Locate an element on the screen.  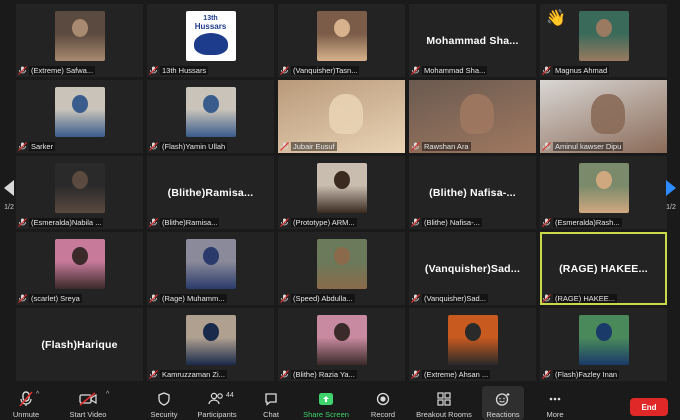
share-screen-button: Share Screen is located at coordinates (326, 403).